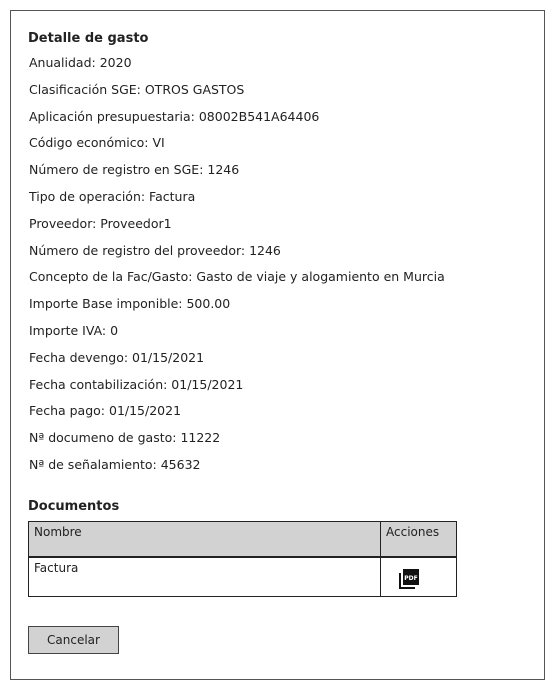  I want to click on svg-text: PDF, so click(410, 578).